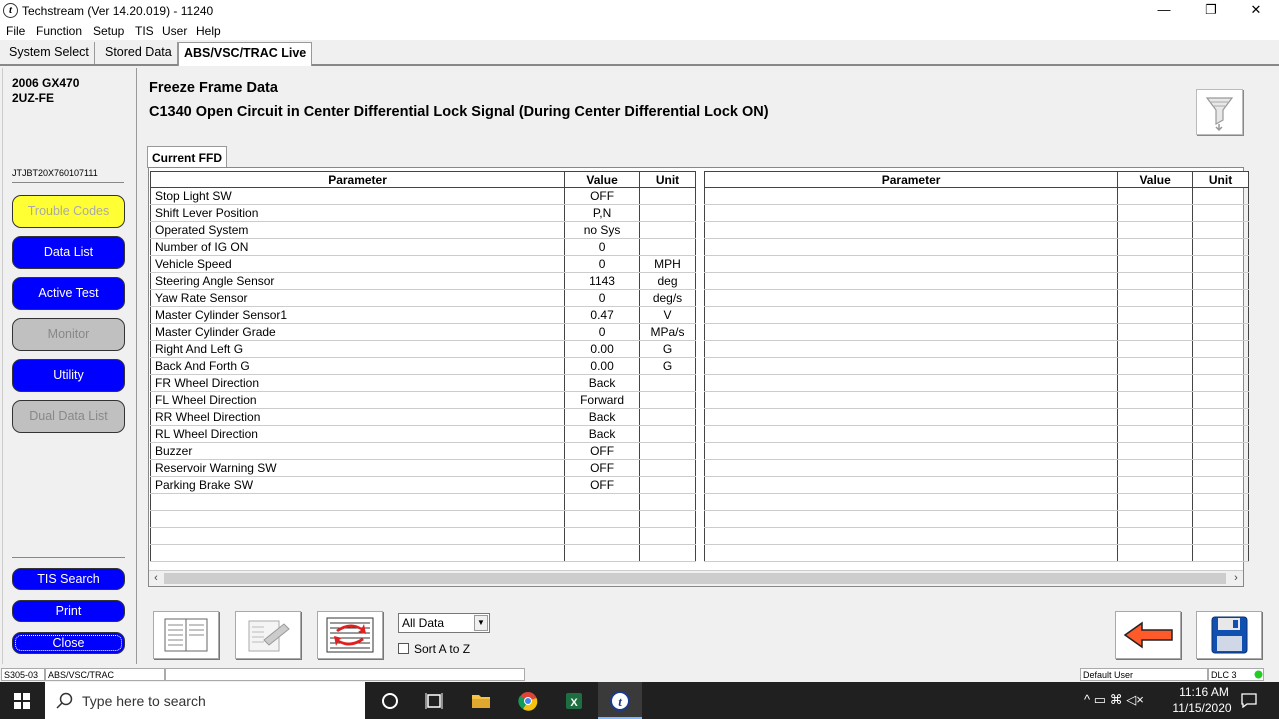 The width and height of the screenshot is (1279, 719). Describe the element at coordinates (144, 31) in the screenshot. I see `menu-tis: TIS` at that location.